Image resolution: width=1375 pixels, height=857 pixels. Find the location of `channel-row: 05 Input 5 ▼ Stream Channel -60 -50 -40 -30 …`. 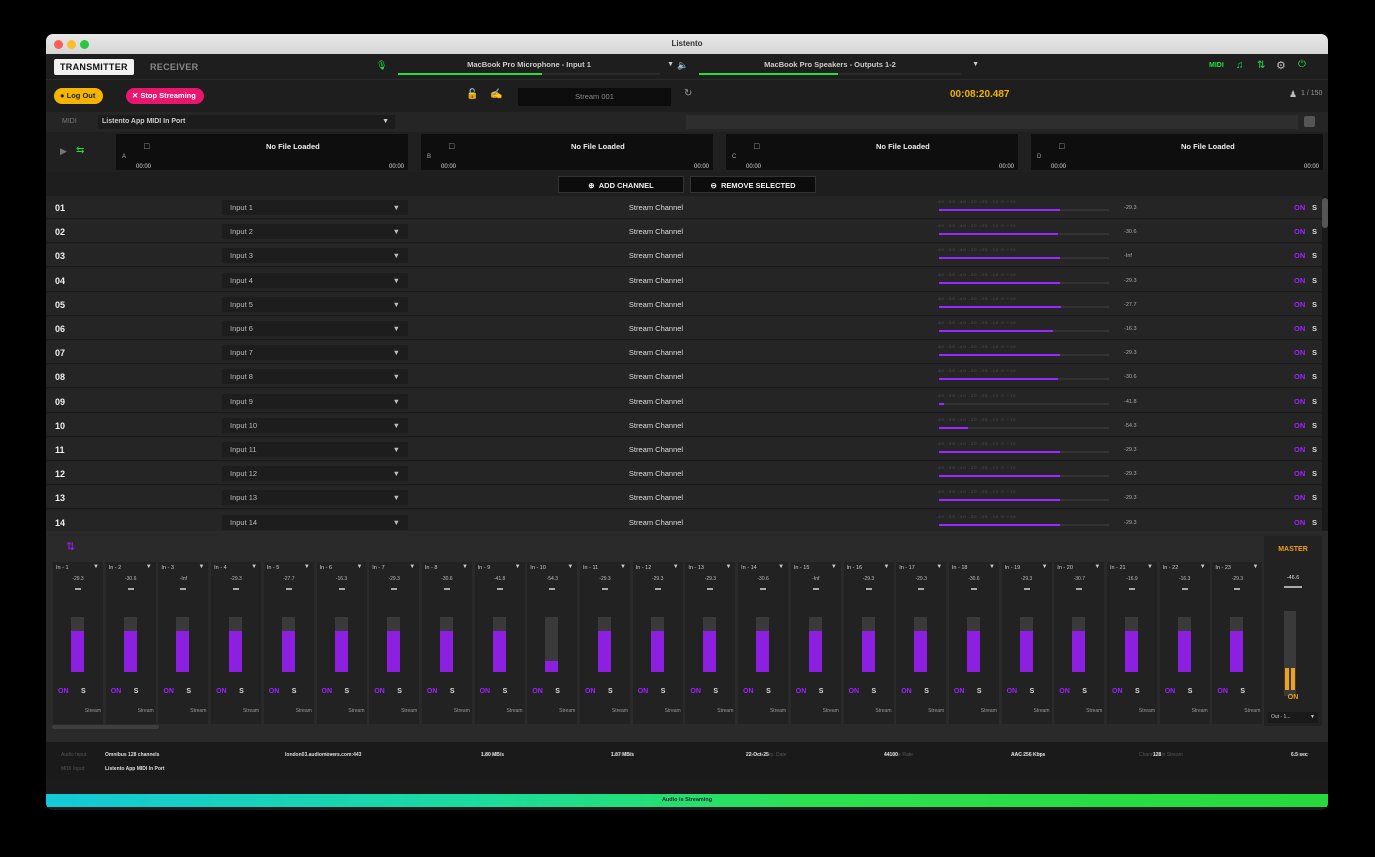

channel-row: 05 Input 5 ▼ Stream Channel -60 -50 -40 -30 … is located at coordinates (685, 304).